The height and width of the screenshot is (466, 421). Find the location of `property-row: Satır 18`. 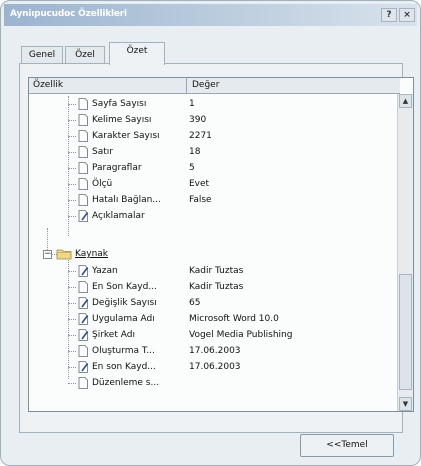

property-row: Satır 18 is located at coordinates (215, 152).